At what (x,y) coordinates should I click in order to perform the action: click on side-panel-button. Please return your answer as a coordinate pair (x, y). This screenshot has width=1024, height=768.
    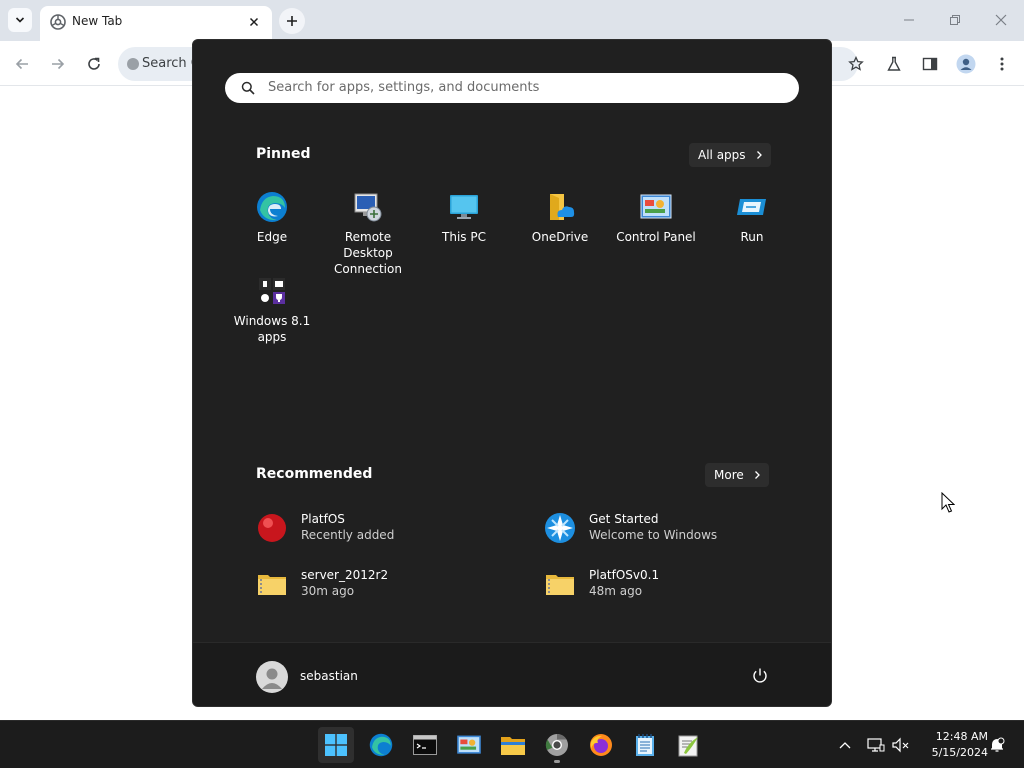
    Looking at the image, I should click on (930, 64).